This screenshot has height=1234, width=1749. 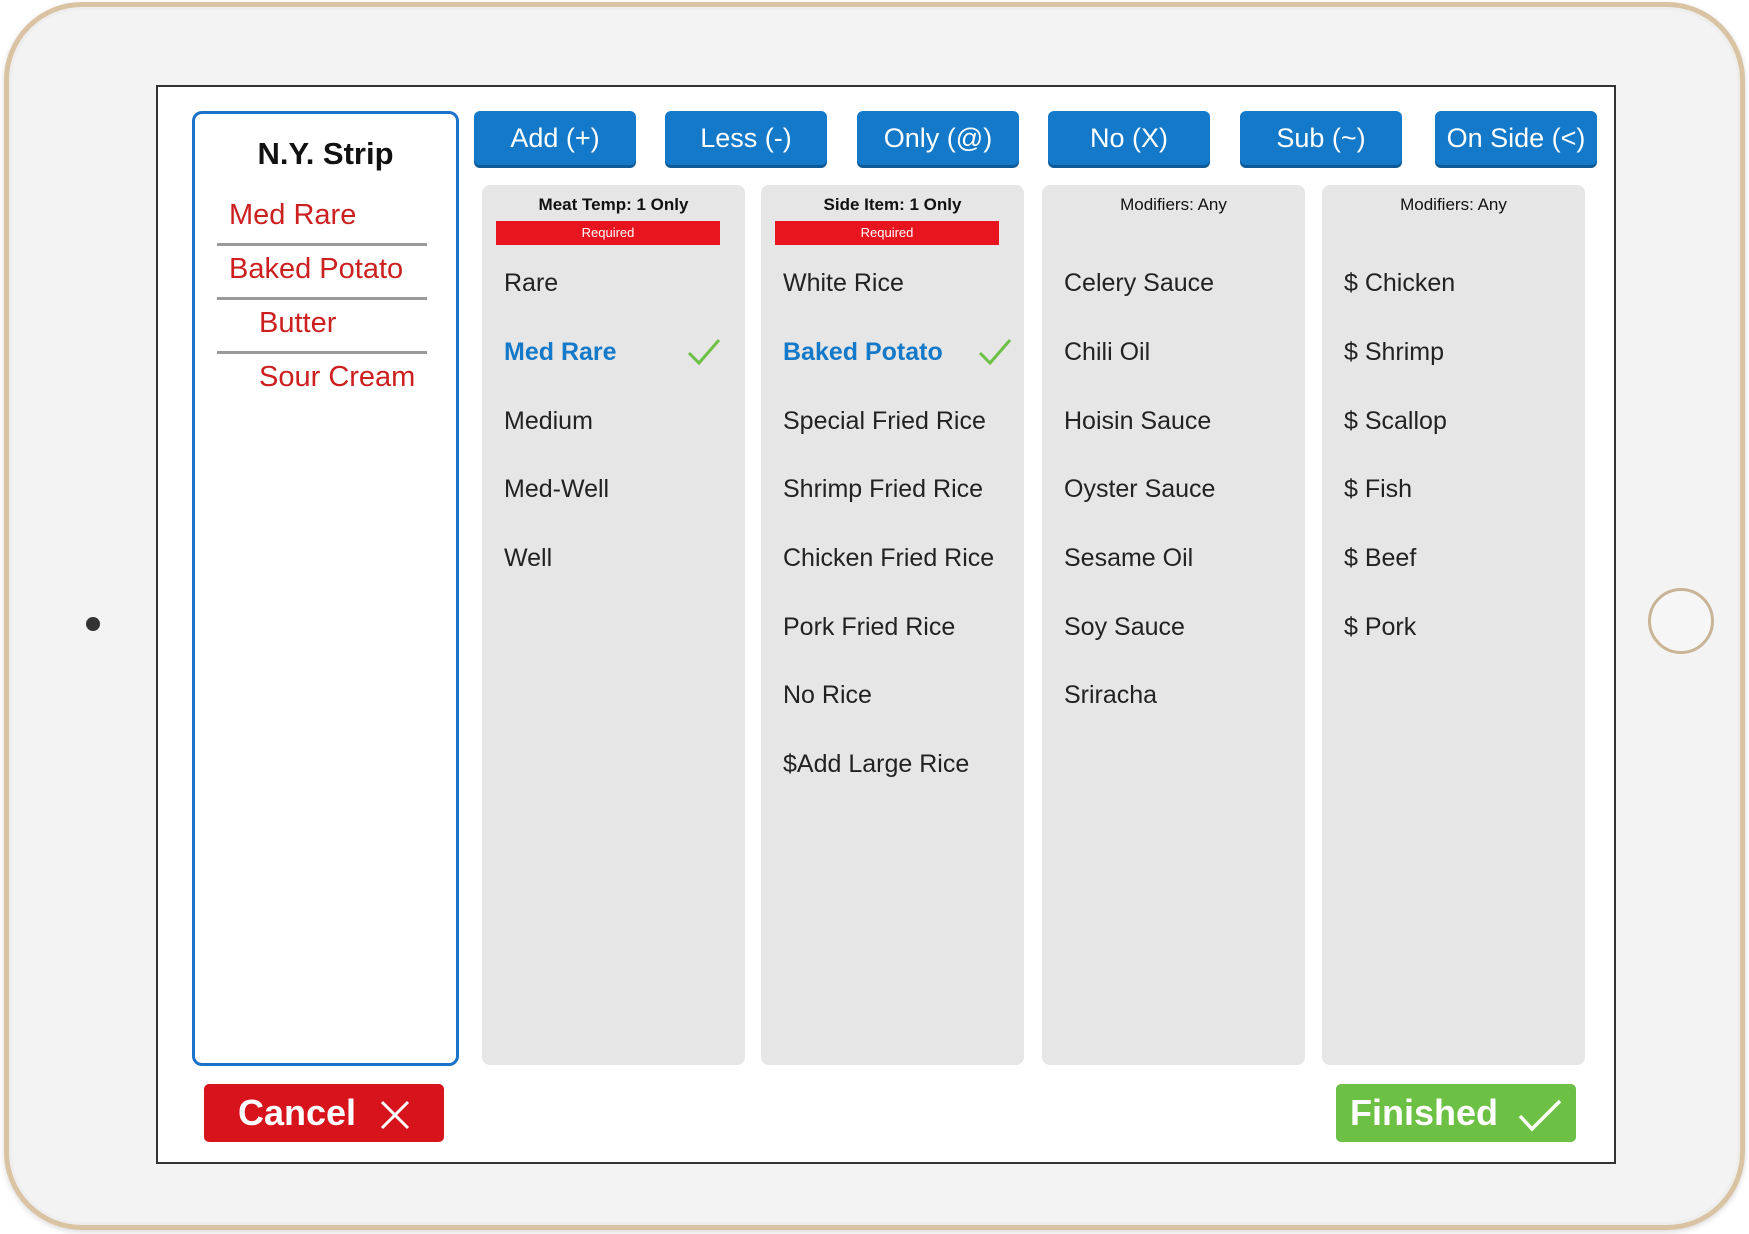 I want to click on option-chili-oil: Chili Oil, so click(x=1179, y=352).